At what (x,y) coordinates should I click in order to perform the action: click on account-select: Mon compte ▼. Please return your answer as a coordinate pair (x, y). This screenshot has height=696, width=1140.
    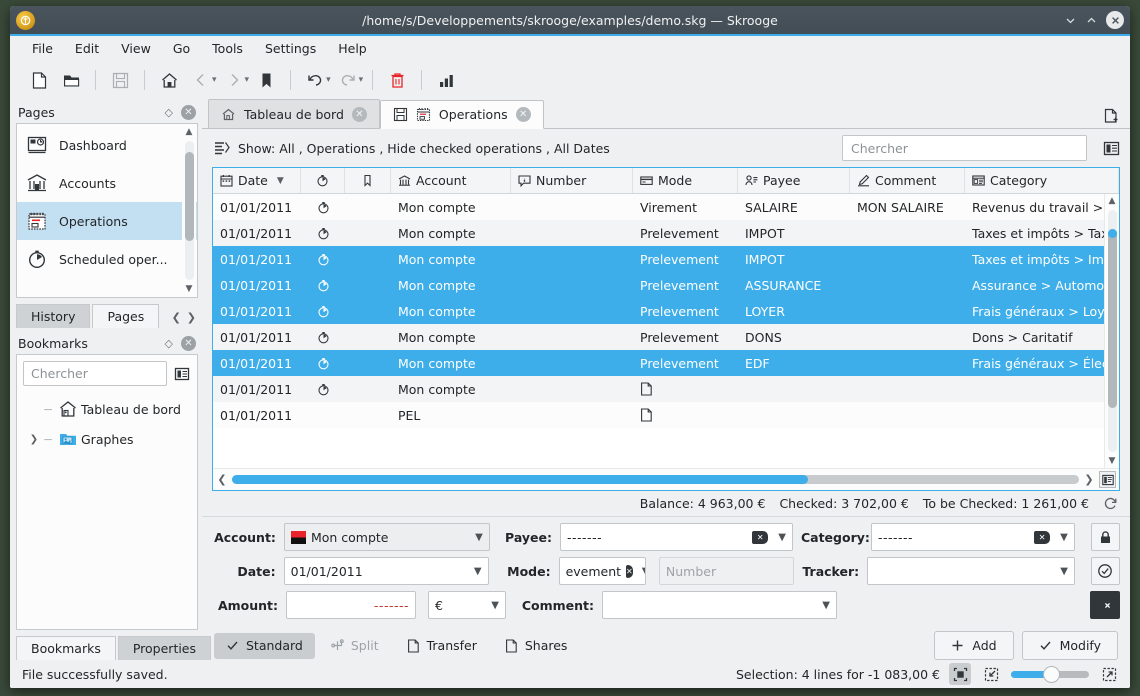
    Looking at the image, I should click on (386, 537).